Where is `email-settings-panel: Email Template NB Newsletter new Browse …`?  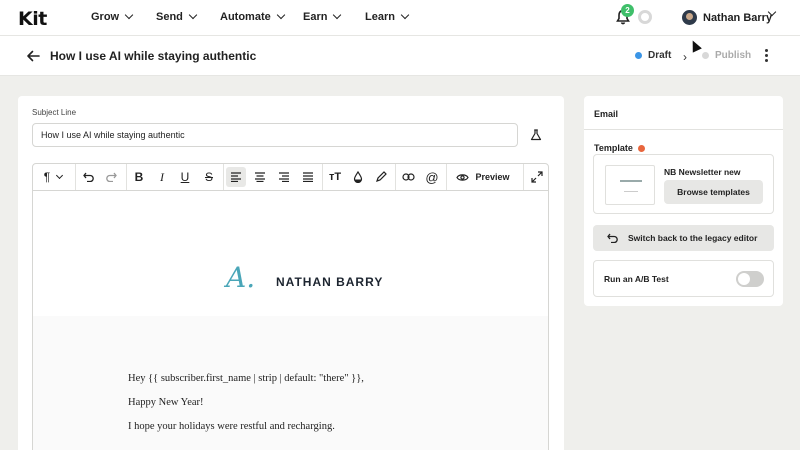 email-settings-panel: Email Template NB Newsletter new Browse … is located at coordinates (683, 201).